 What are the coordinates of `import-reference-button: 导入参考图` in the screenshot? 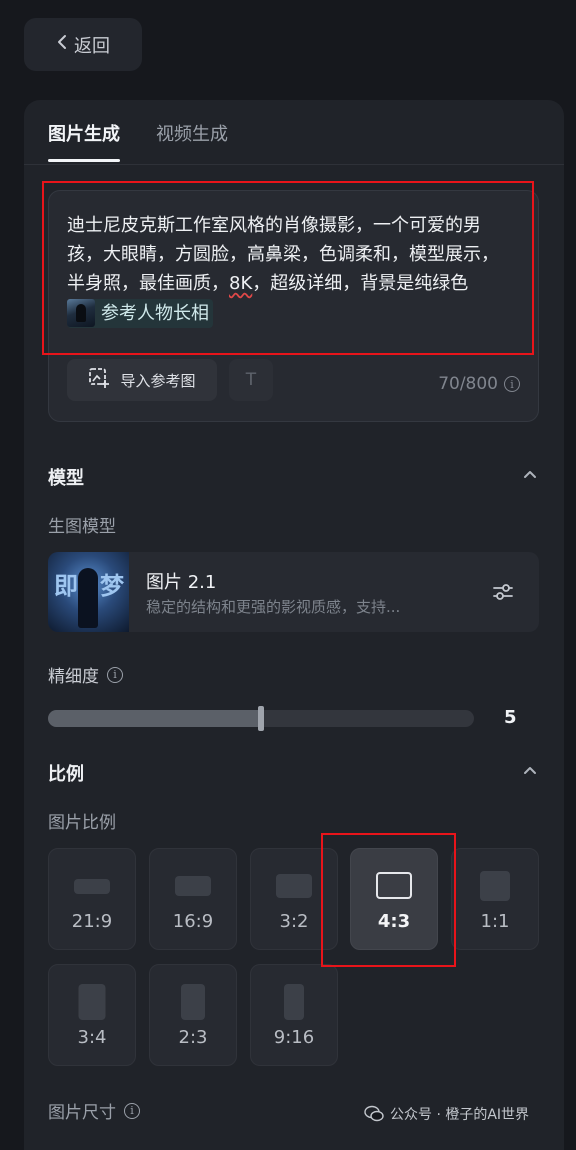 It's located at (142, 380).